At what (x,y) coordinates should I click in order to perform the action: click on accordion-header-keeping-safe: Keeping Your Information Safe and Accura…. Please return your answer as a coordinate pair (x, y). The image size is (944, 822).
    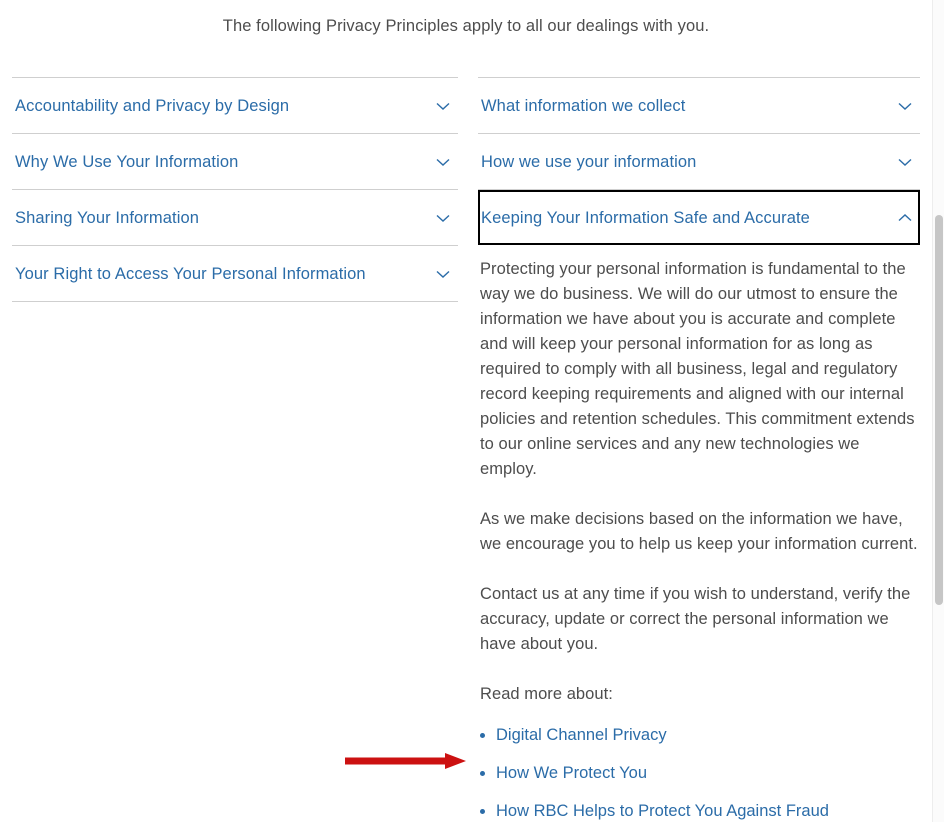
    Looking at the image, I should click on (699, 217).